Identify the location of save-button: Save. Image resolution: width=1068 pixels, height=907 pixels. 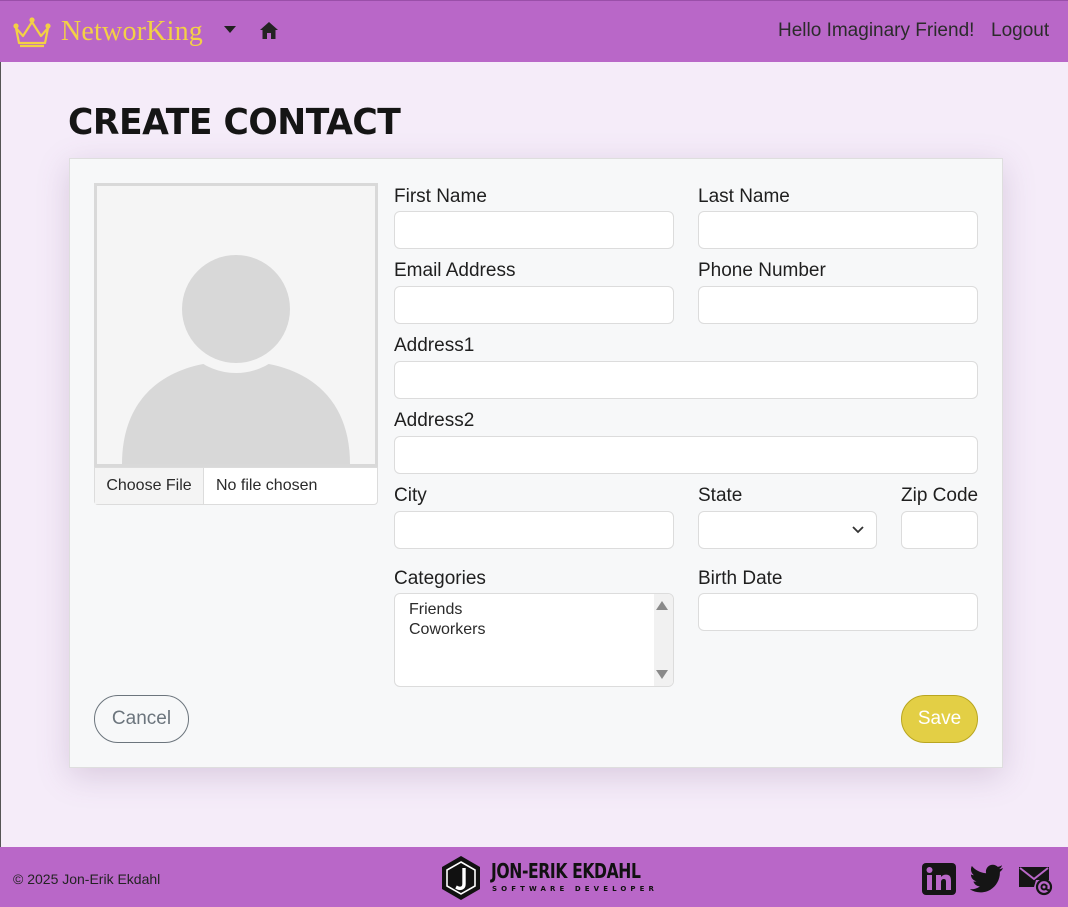
(939, 719).